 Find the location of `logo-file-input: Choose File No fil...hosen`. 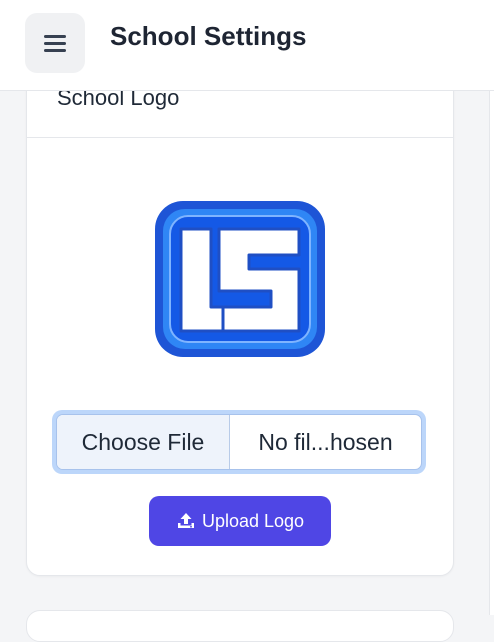

logo-file-input: Choose File No fil...hosen is located at coordinates (239, 442).